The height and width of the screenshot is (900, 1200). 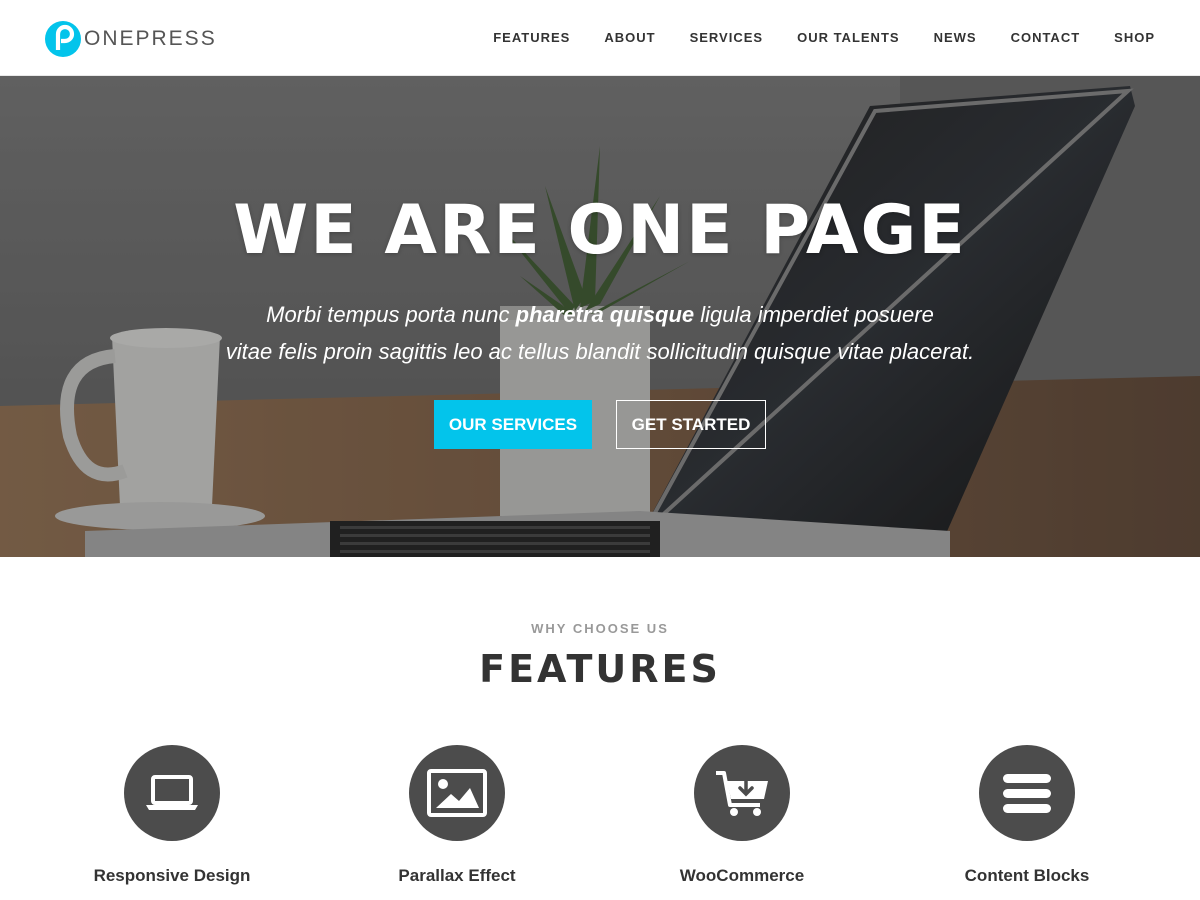 I want to click on feature-name: Responsive Design, so click(x=172, y=875).